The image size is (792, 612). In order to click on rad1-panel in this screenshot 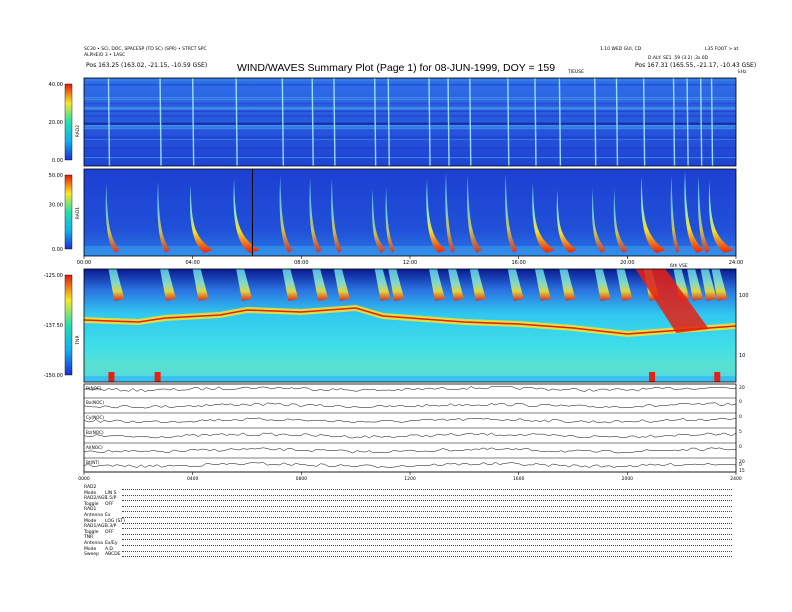, I will do `click(410, 212)`.